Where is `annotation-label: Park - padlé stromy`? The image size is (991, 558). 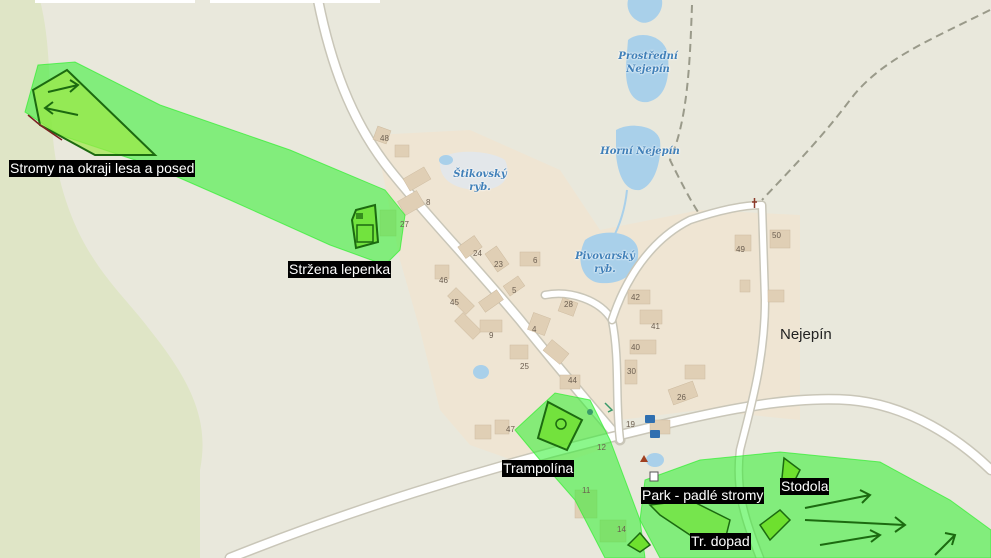 annotation-label: Park - padlé stromy is located at coordinates (703, 495).